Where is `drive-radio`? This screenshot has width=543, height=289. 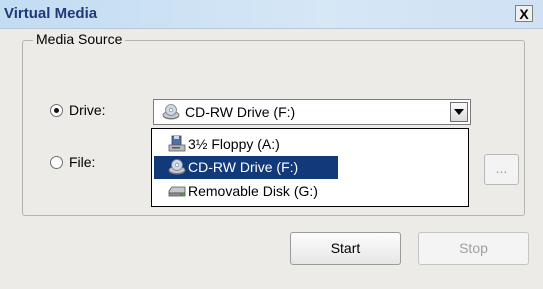
drive-radio is located at coordinates (56, 110).